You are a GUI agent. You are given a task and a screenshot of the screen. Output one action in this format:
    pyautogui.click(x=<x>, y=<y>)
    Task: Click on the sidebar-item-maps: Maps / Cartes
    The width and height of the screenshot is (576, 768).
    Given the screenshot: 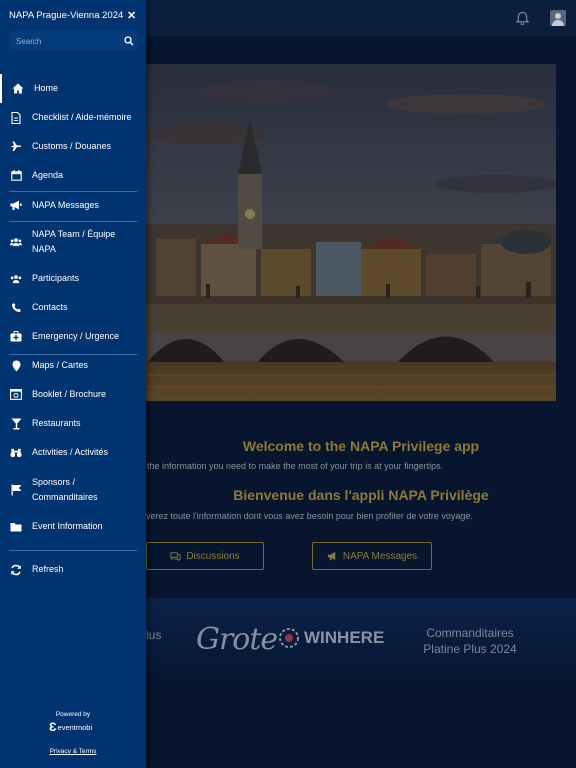 What is the action you would take?
    pyautogui.click(x=73, y=365)
    